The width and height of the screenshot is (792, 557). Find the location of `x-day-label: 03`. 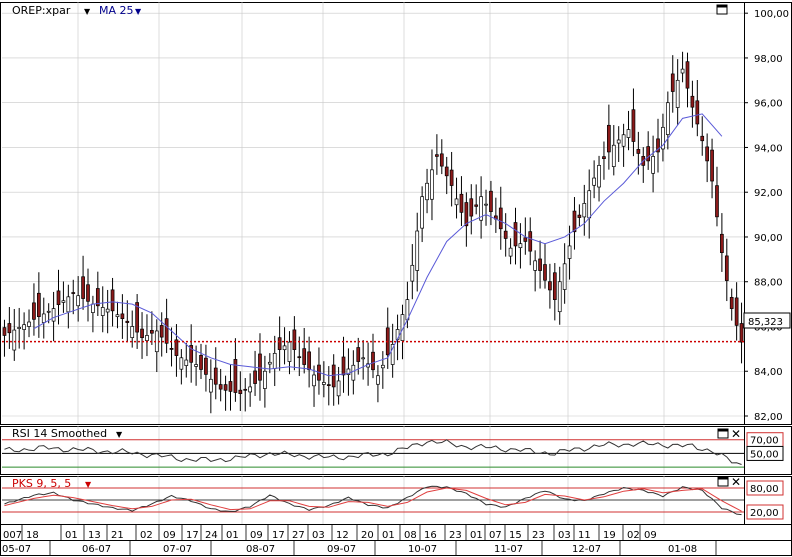

x-day-label: 03 is located at coordinates (318, 535).